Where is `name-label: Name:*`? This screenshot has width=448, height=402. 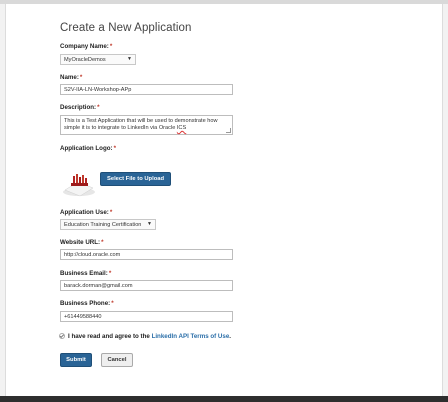
name-label: Name:* is located at coordinates (71, 77).